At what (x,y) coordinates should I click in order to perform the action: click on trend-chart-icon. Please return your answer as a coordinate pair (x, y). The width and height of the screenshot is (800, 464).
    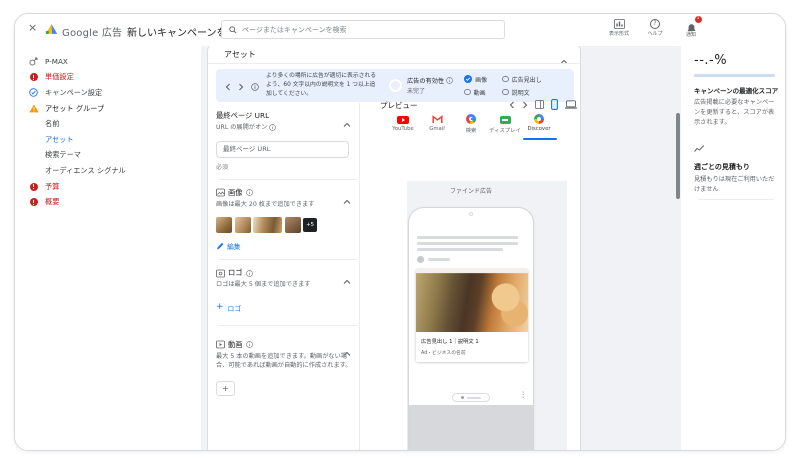
    Looking at the image, I should click on (735, 147).